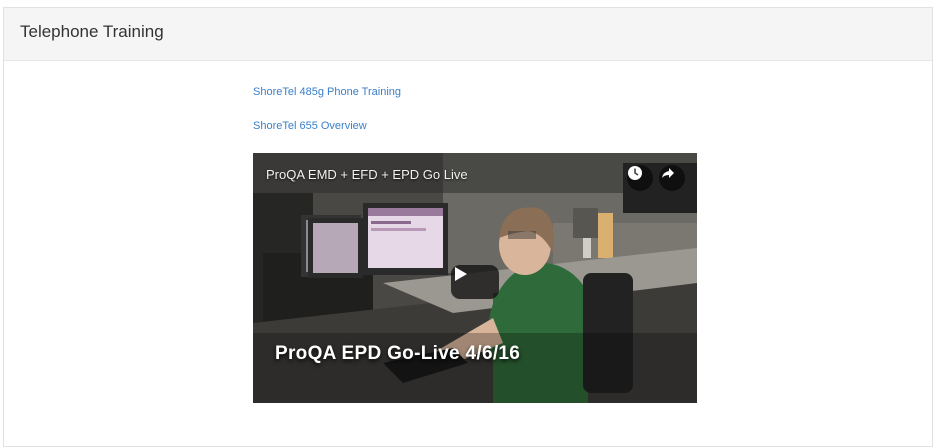 The height and width of the screenshot is (447, 935). What do you see at coordinates (367, 174) in the screenshot?
I see `video-title: ProQA EMD + EFD + EPD Go Live` at bounding box center [367, 174].